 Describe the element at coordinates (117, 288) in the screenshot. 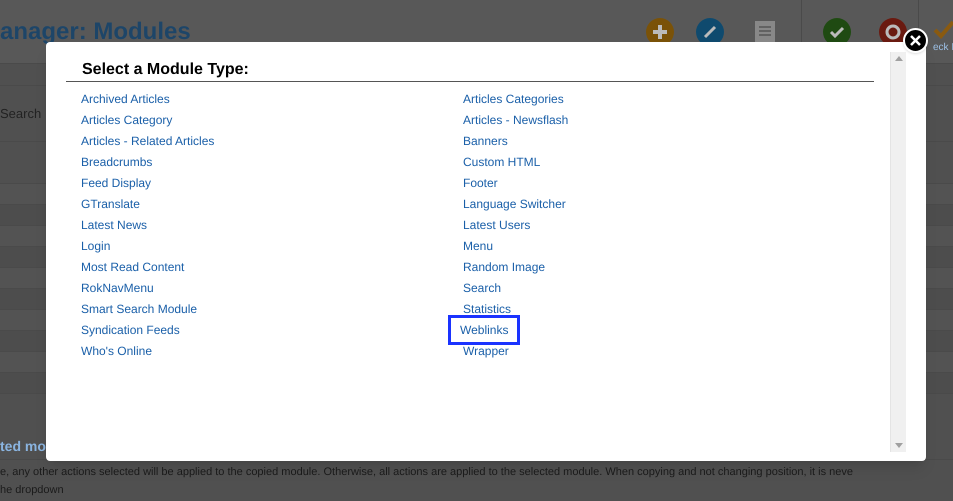

I see `module-type-link: RokNavMenu` at that location.